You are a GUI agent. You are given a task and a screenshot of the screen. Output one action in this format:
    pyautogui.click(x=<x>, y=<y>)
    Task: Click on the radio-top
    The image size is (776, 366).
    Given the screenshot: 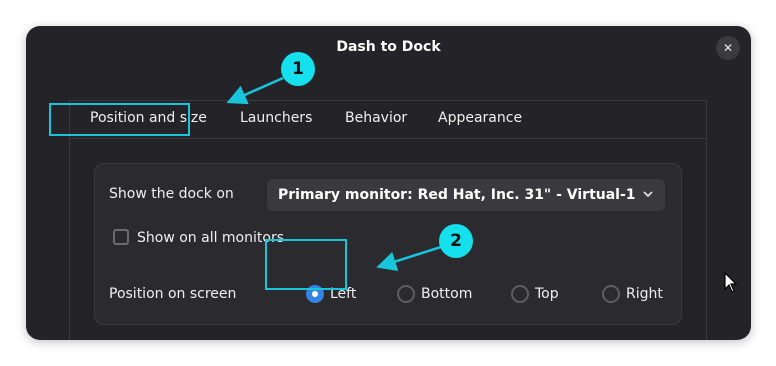 What is the action you would take?
    pyautogui.click(x=520, y=294)
    